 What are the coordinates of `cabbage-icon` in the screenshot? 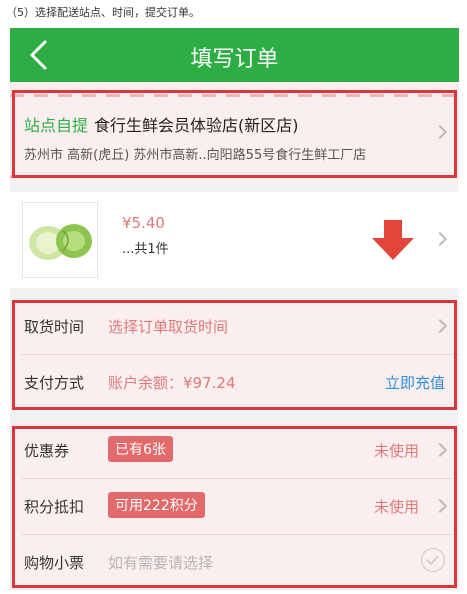 It's located at (60, 242).